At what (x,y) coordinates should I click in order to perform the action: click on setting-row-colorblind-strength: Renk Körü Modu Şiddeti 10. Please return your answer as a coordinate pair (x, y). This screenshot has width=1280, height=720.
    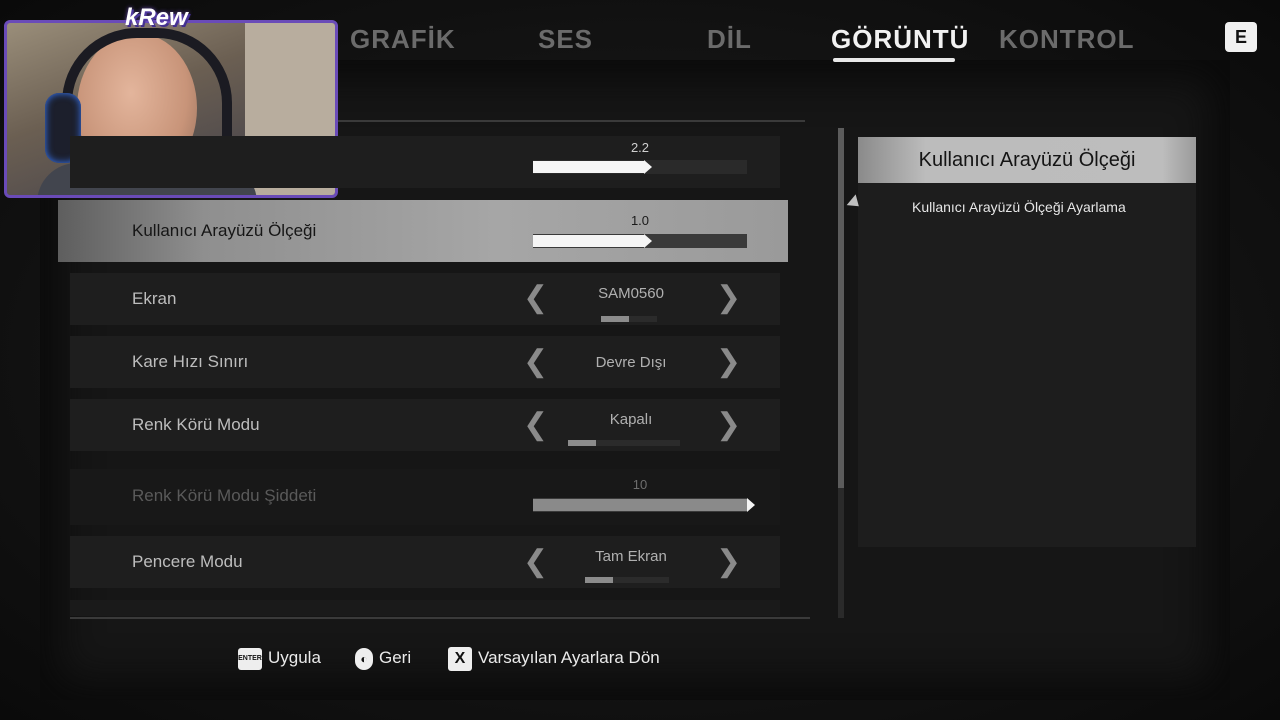
    Looking at the image, I should click on (425, 497).